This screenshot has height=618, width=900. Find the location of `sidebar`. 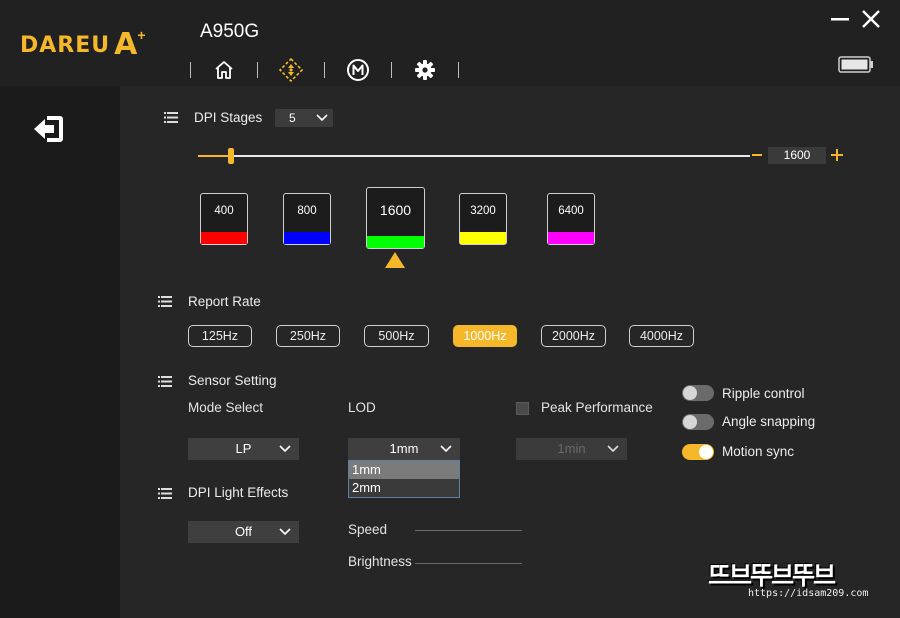

sidebar is located at coordinates (60, 352).